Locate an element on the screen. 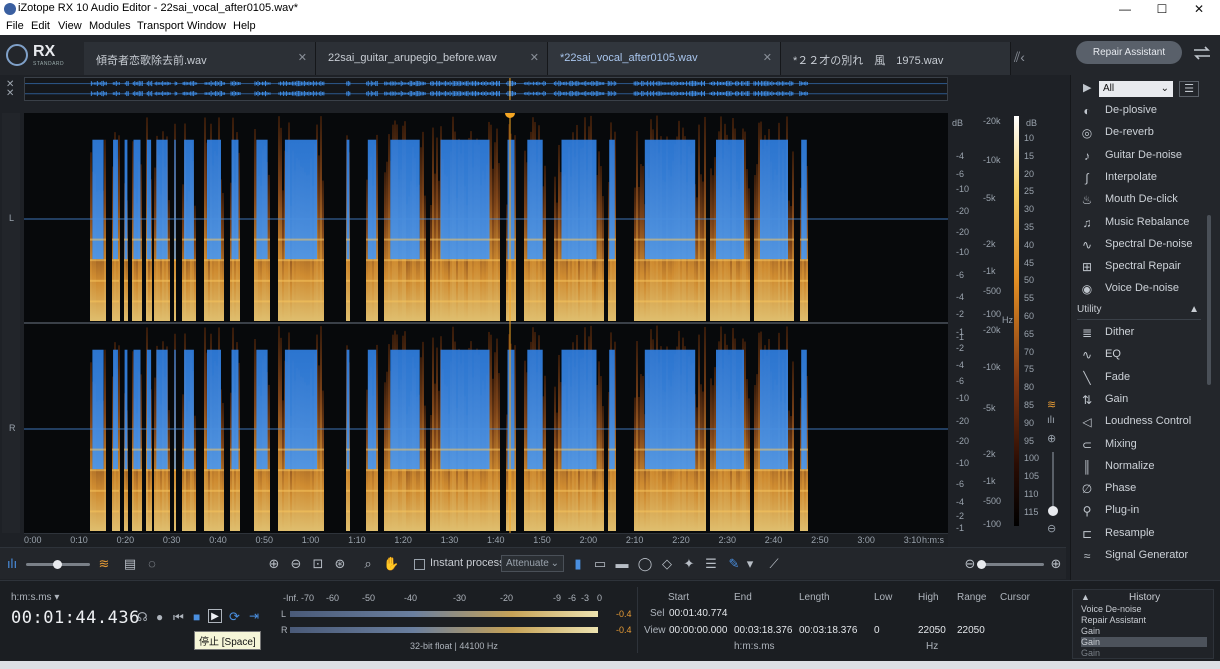  swap-icon is located at coordinates (1202, 53).